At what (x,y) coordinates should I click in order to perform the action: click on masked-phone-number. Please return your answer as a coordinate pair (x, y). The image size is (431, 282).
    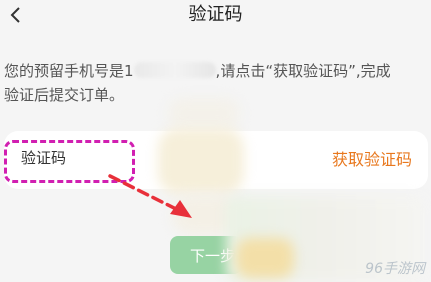
    Looking at the image, I should click on (174, 70).